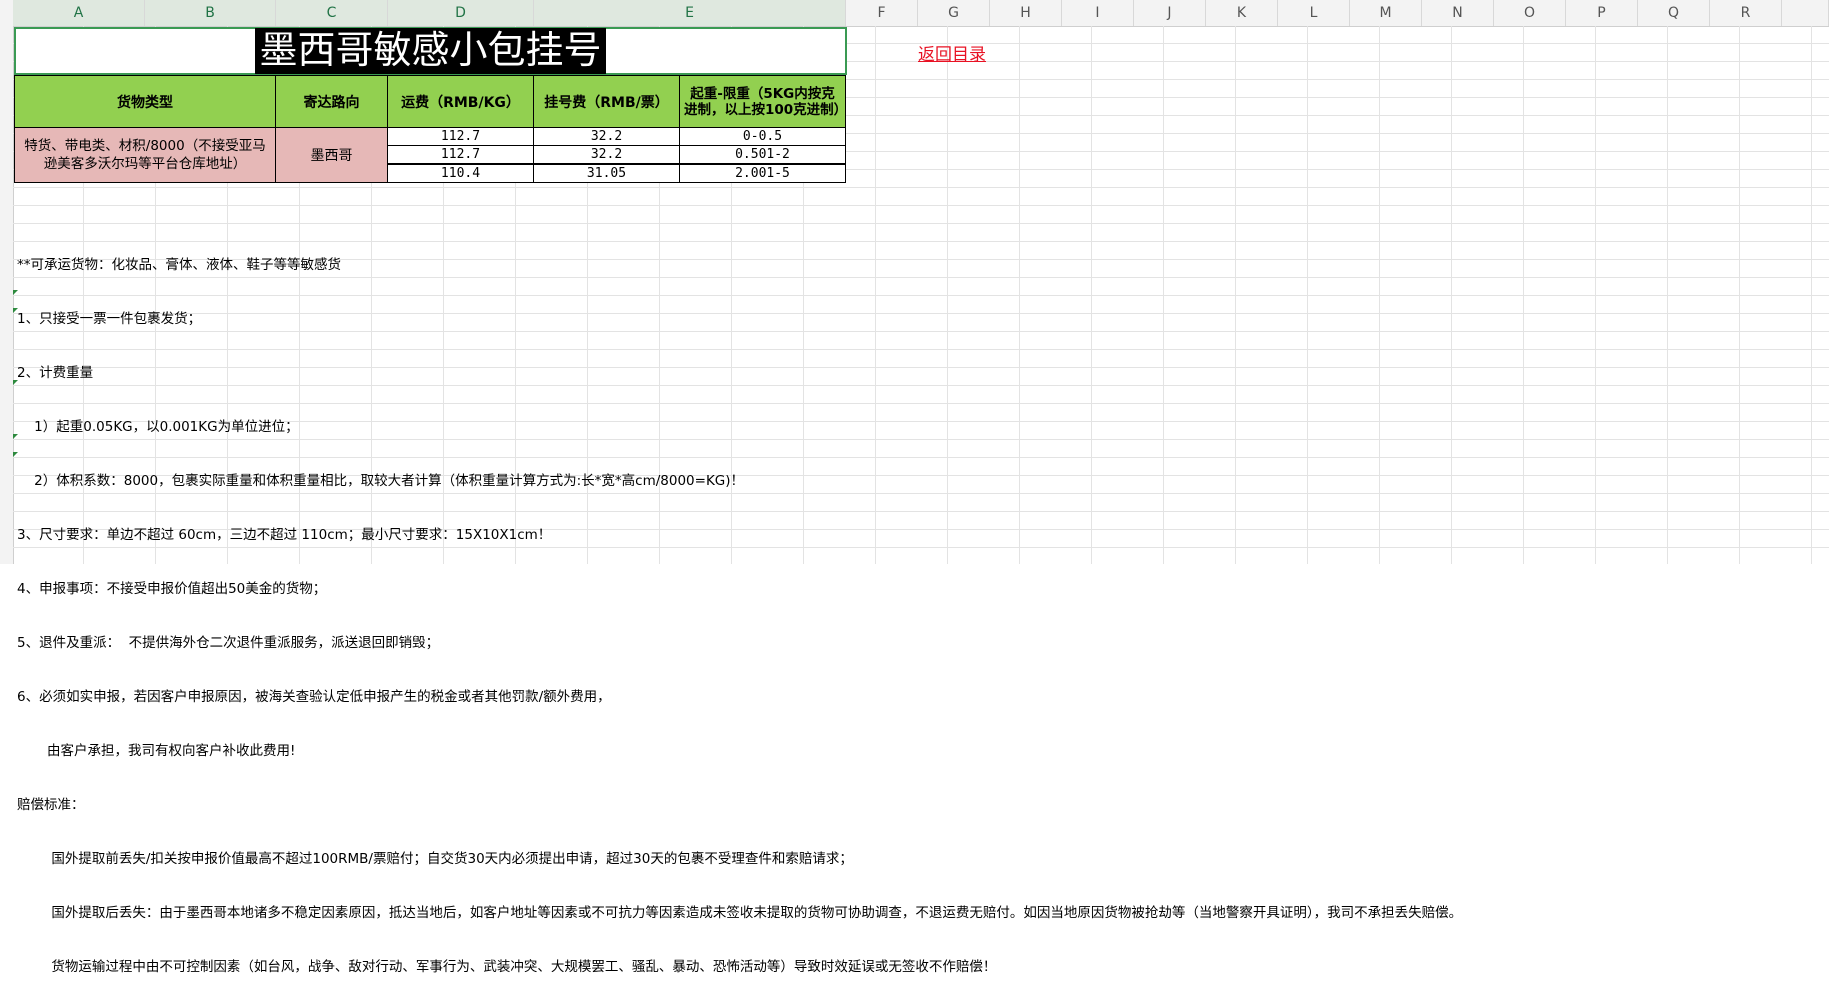 Image resolution: width=1829 pixels, height=994 pixels. What do you see at coordinates (739, 805) in the screenshot?
I see `note-line: 赔偿标准：` at bounding box center [739, 805].